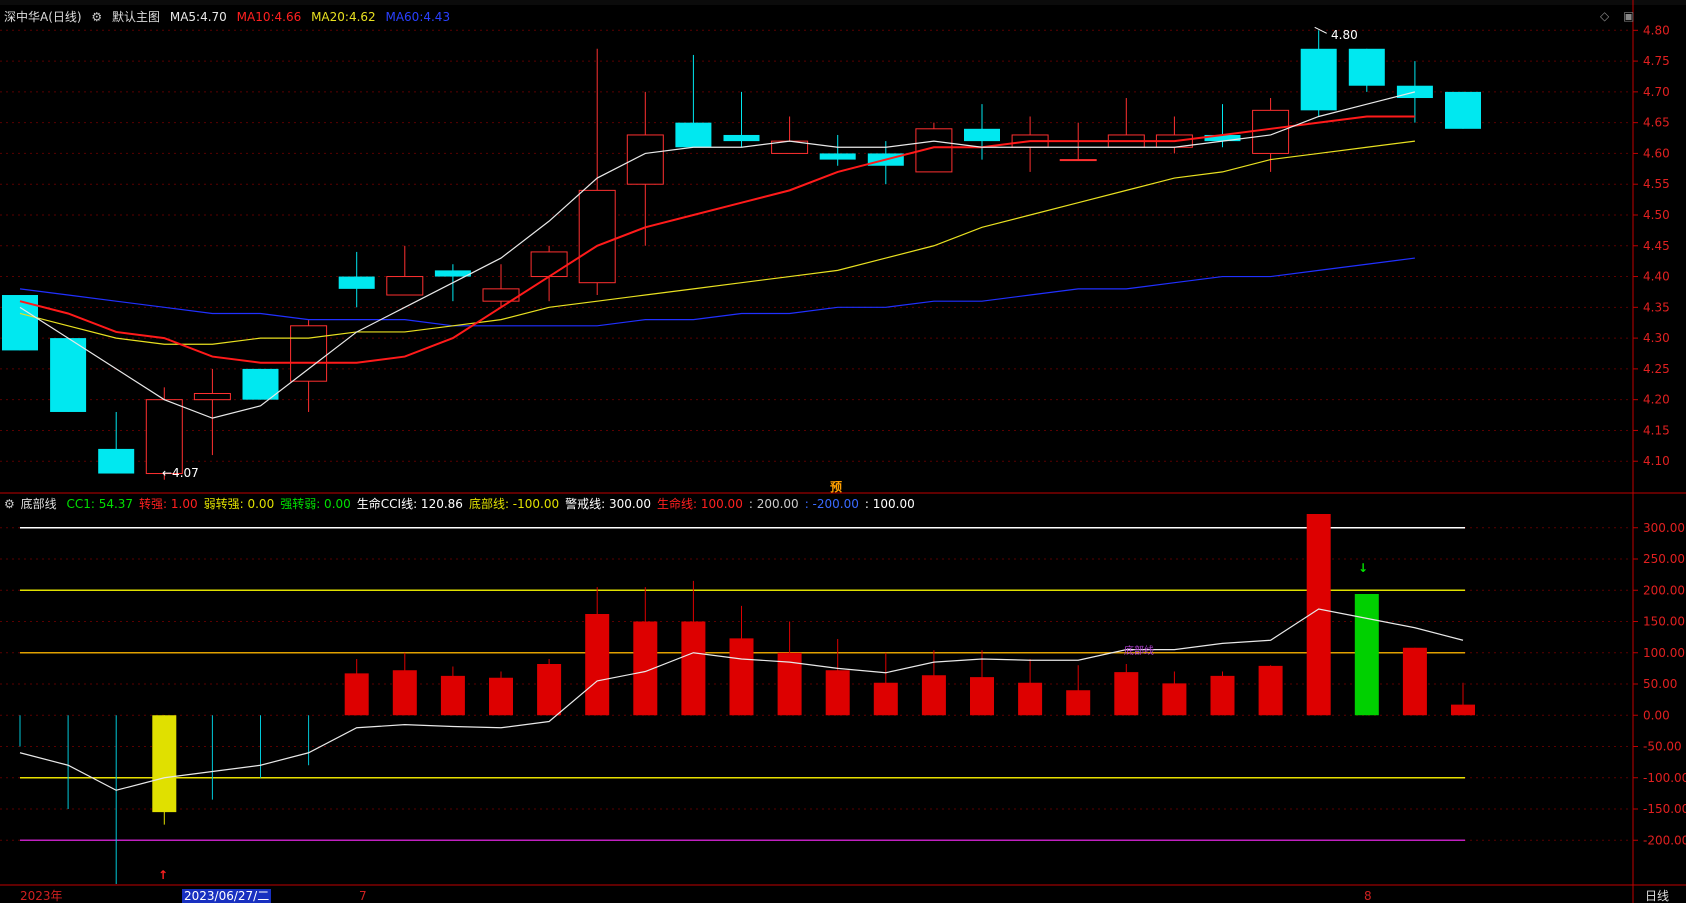 The image size is (1686, 903). I want to click on ma5-value: 4.70, so click(213, 17).